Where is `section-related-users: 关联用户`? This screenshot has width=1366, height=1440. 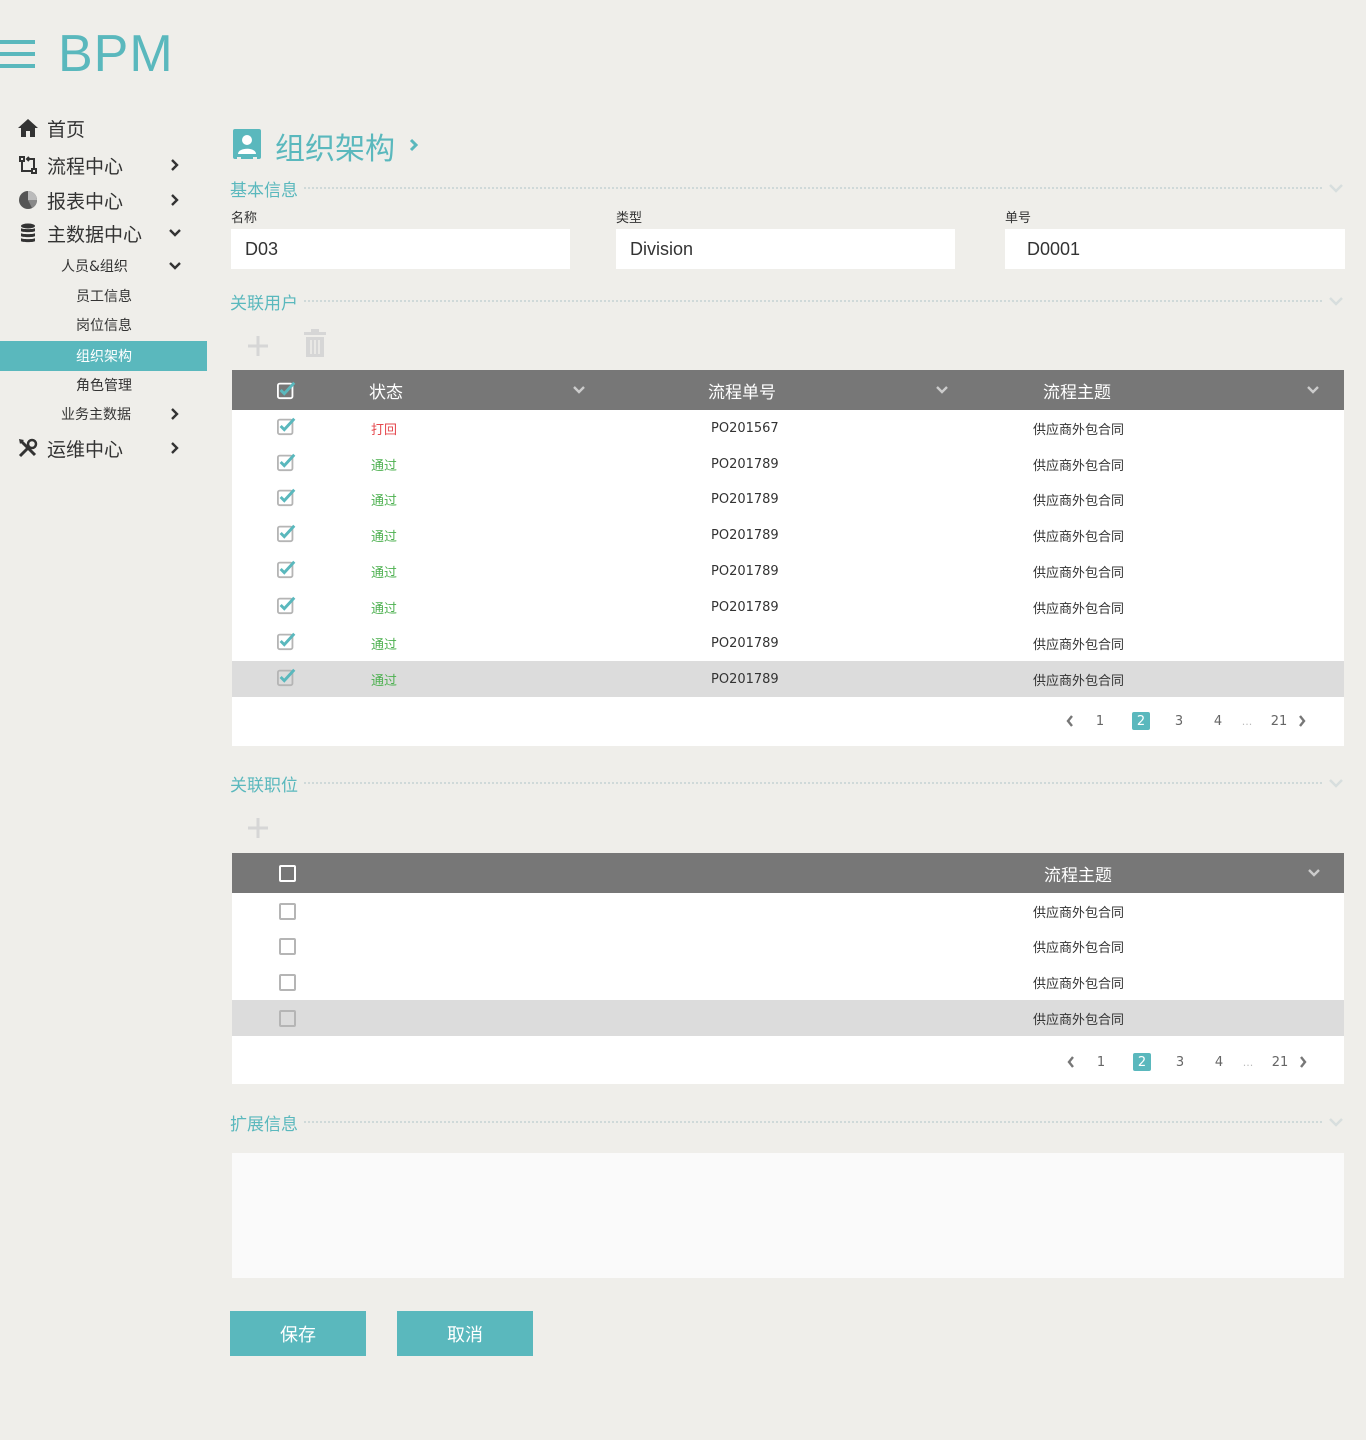 section-related-users: 关联用户 is located at coordinates (787, 302).